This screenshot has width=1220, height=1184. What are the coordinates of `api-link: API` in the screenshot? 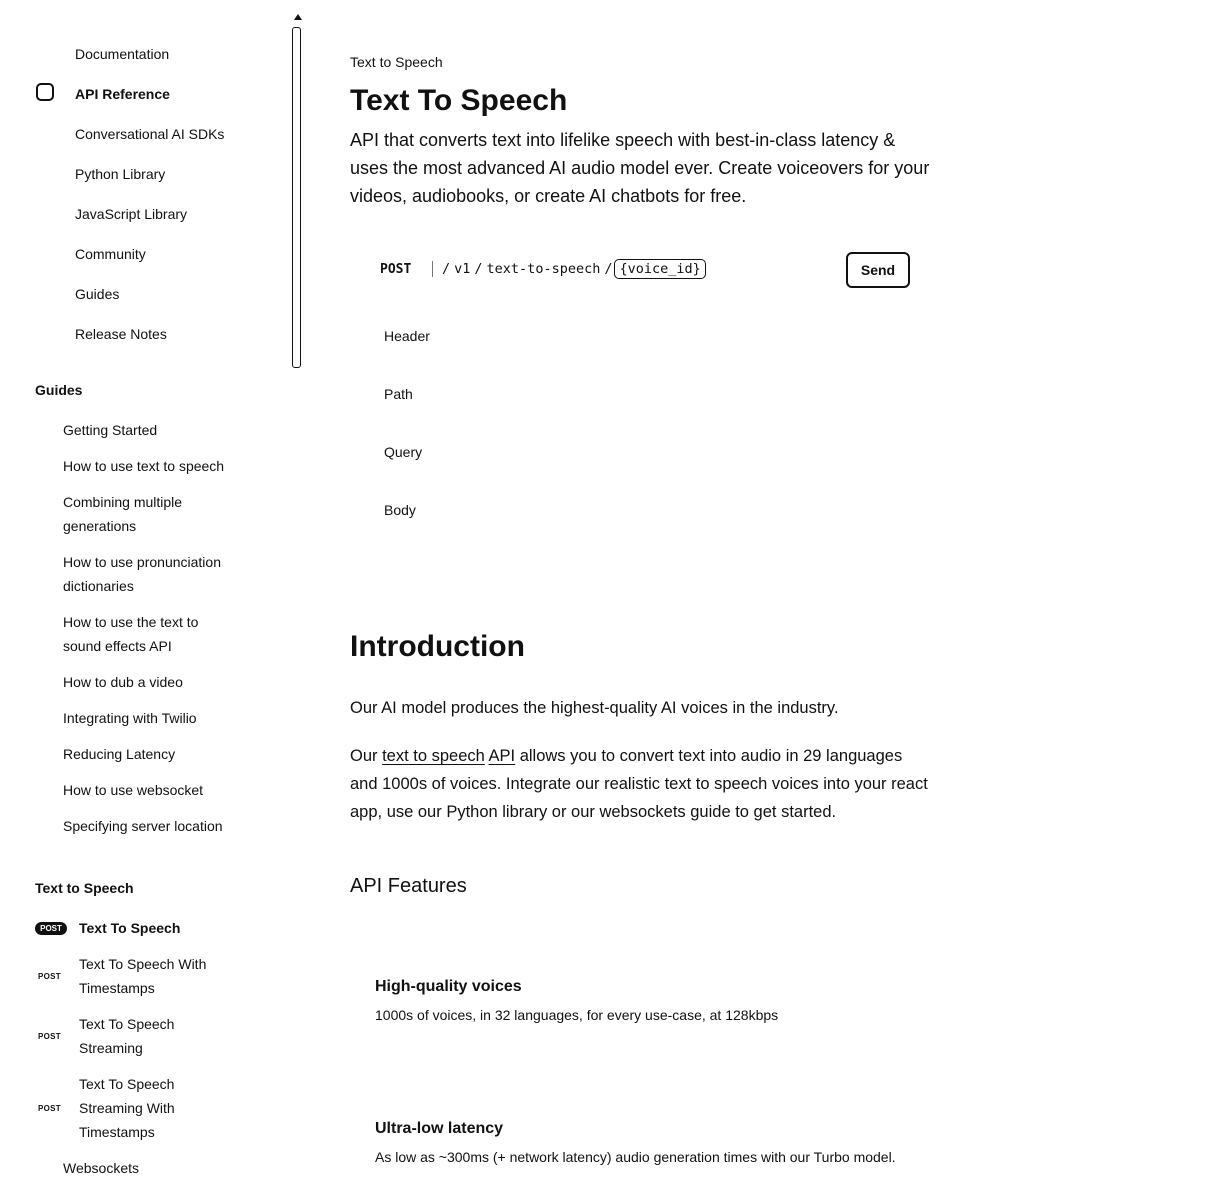 It's located at (502, 756).